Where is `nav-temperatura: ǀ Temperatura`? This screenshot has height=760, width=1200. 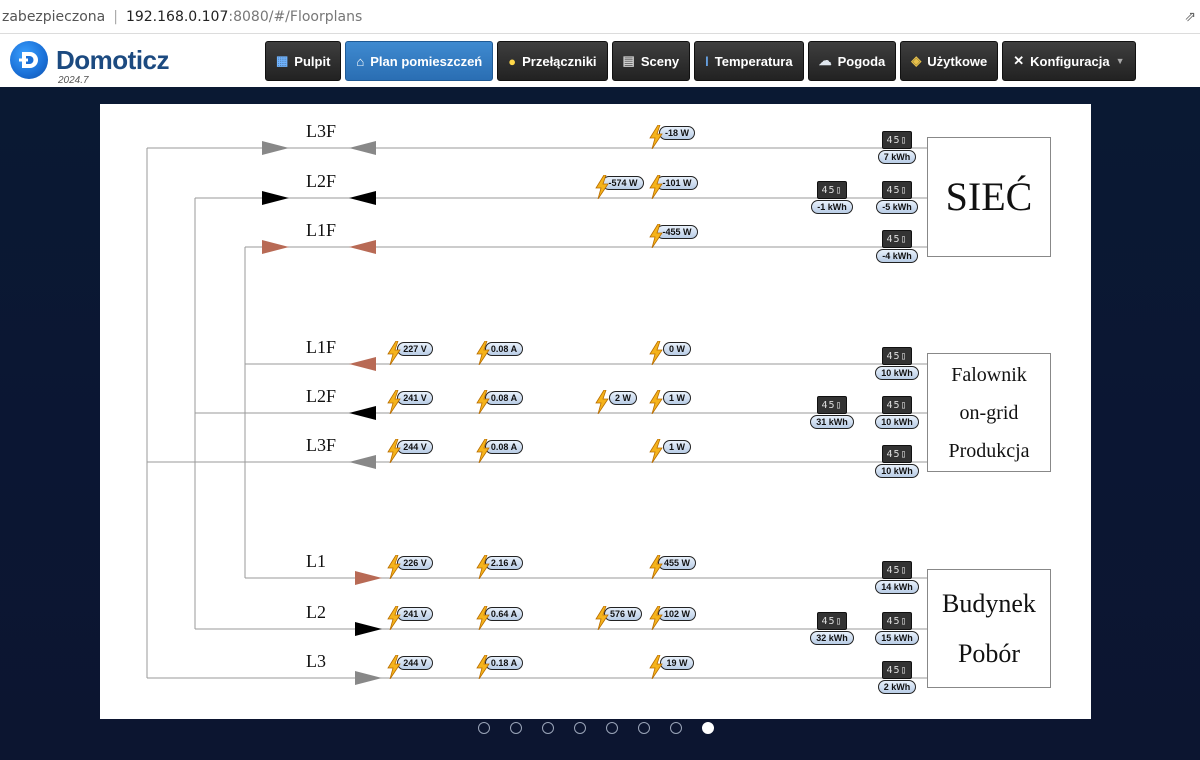 nav-temperatura: ǀ Temperatura is located at coordinates (749, 61).